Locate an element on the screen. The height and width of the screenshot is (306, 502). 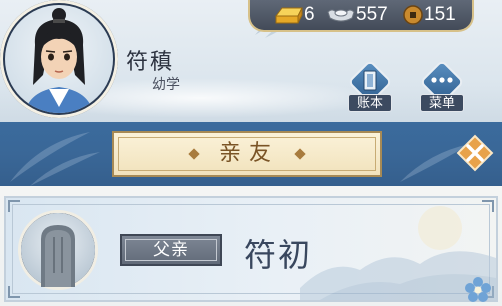
silver-currency: 557 is located at coordinates (357, 15).